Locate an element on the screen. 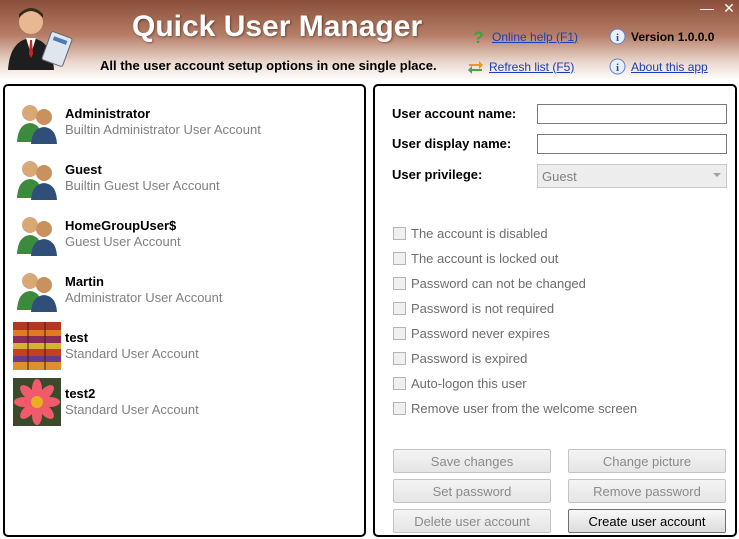 This screenshot has width=739, height=539. user-name: Administrator is located at coordinates (108, 113).